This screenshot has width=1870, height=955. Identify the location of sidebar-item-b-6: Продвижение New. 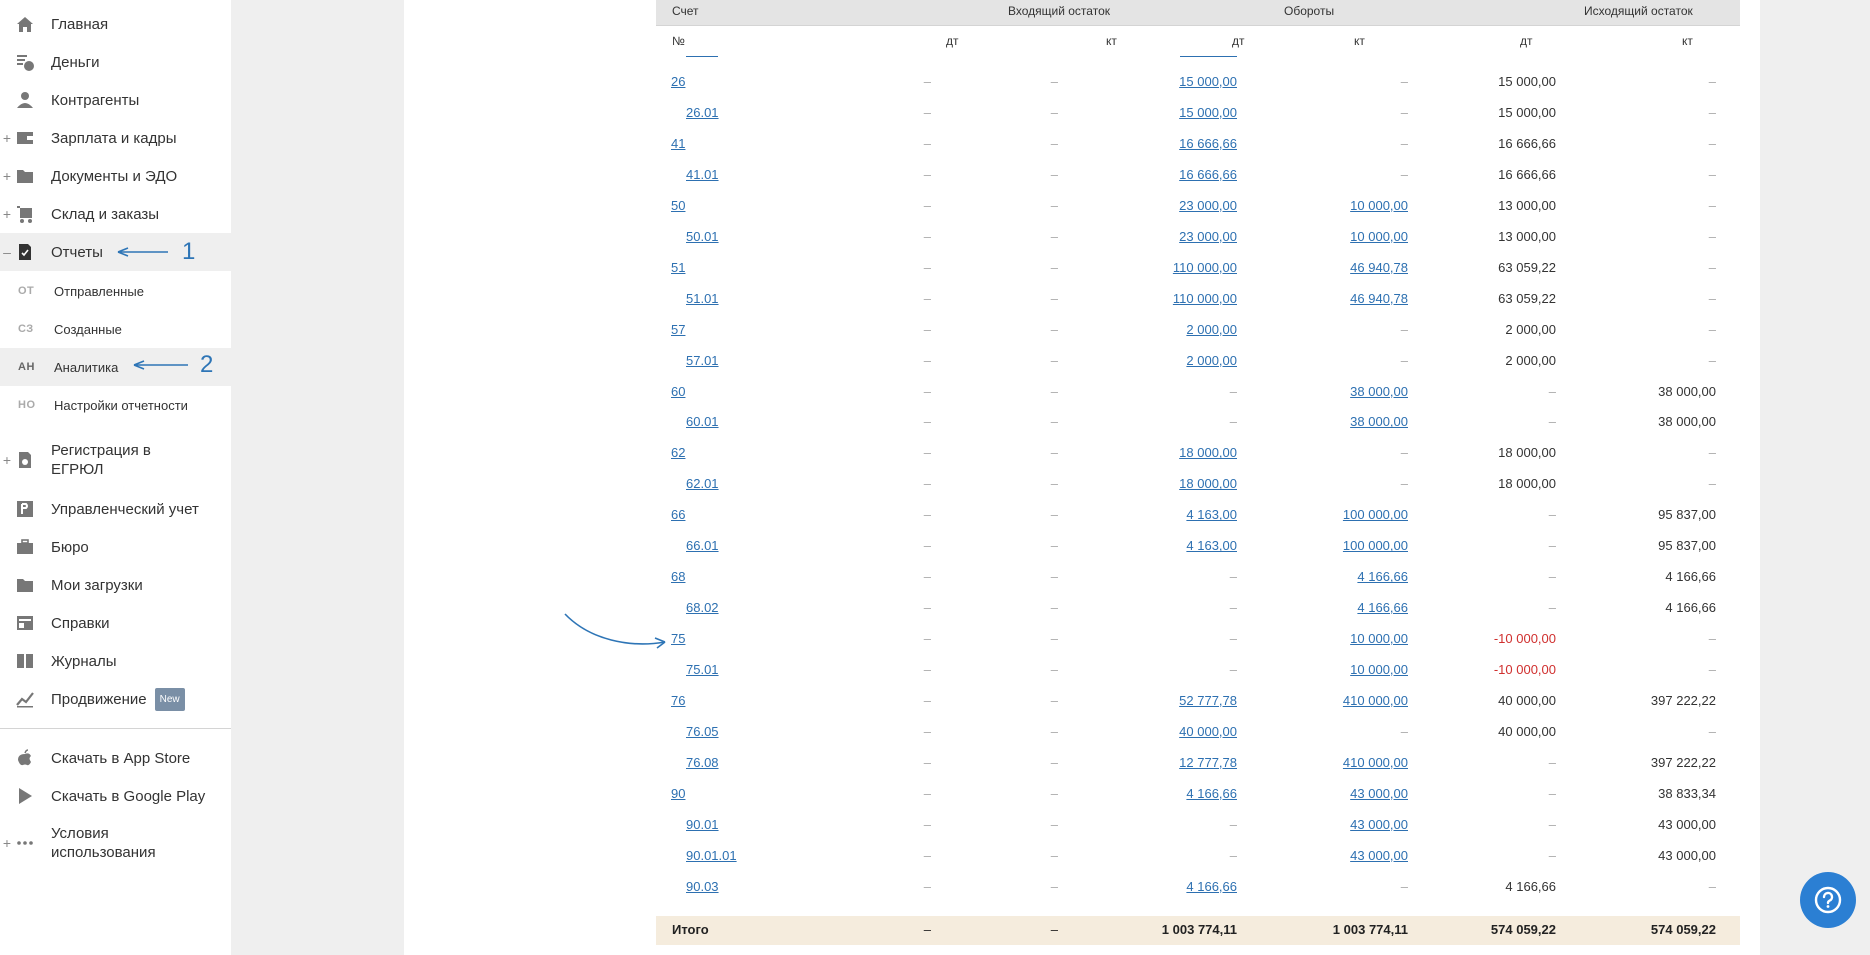
(115, 699).